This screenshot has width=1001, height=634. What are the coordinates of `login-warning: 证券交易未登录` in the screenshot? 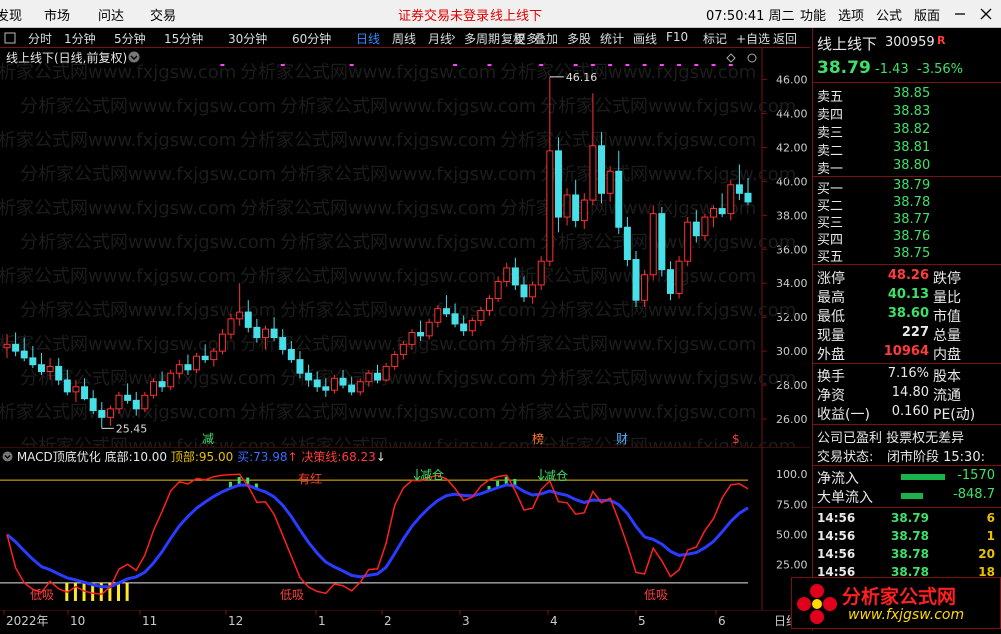 It's located at (443, 14).